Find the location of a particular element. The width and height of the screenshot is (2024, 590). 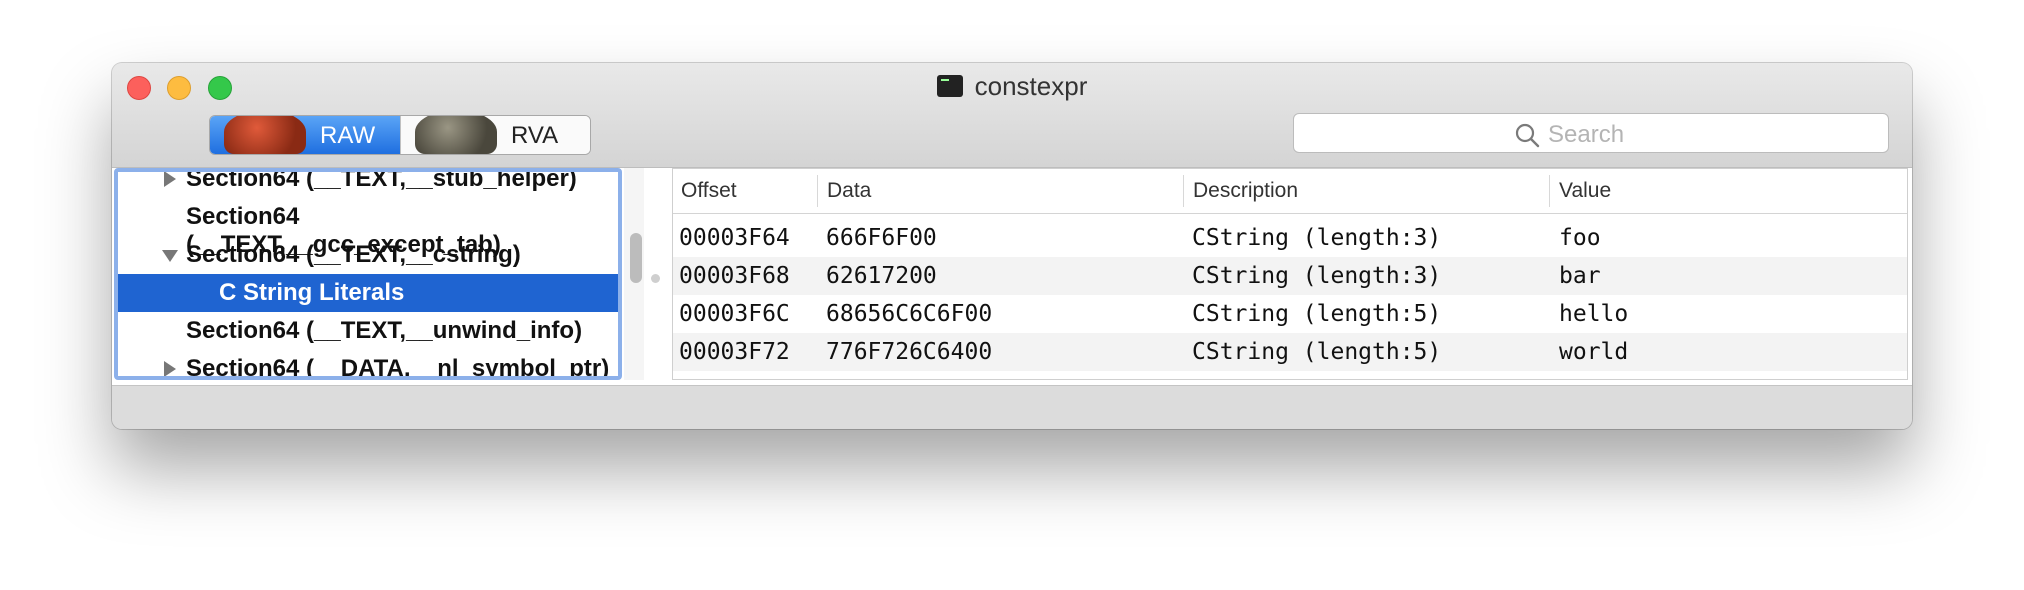

column-header-value: Value is located at coordinates (1585, 191).